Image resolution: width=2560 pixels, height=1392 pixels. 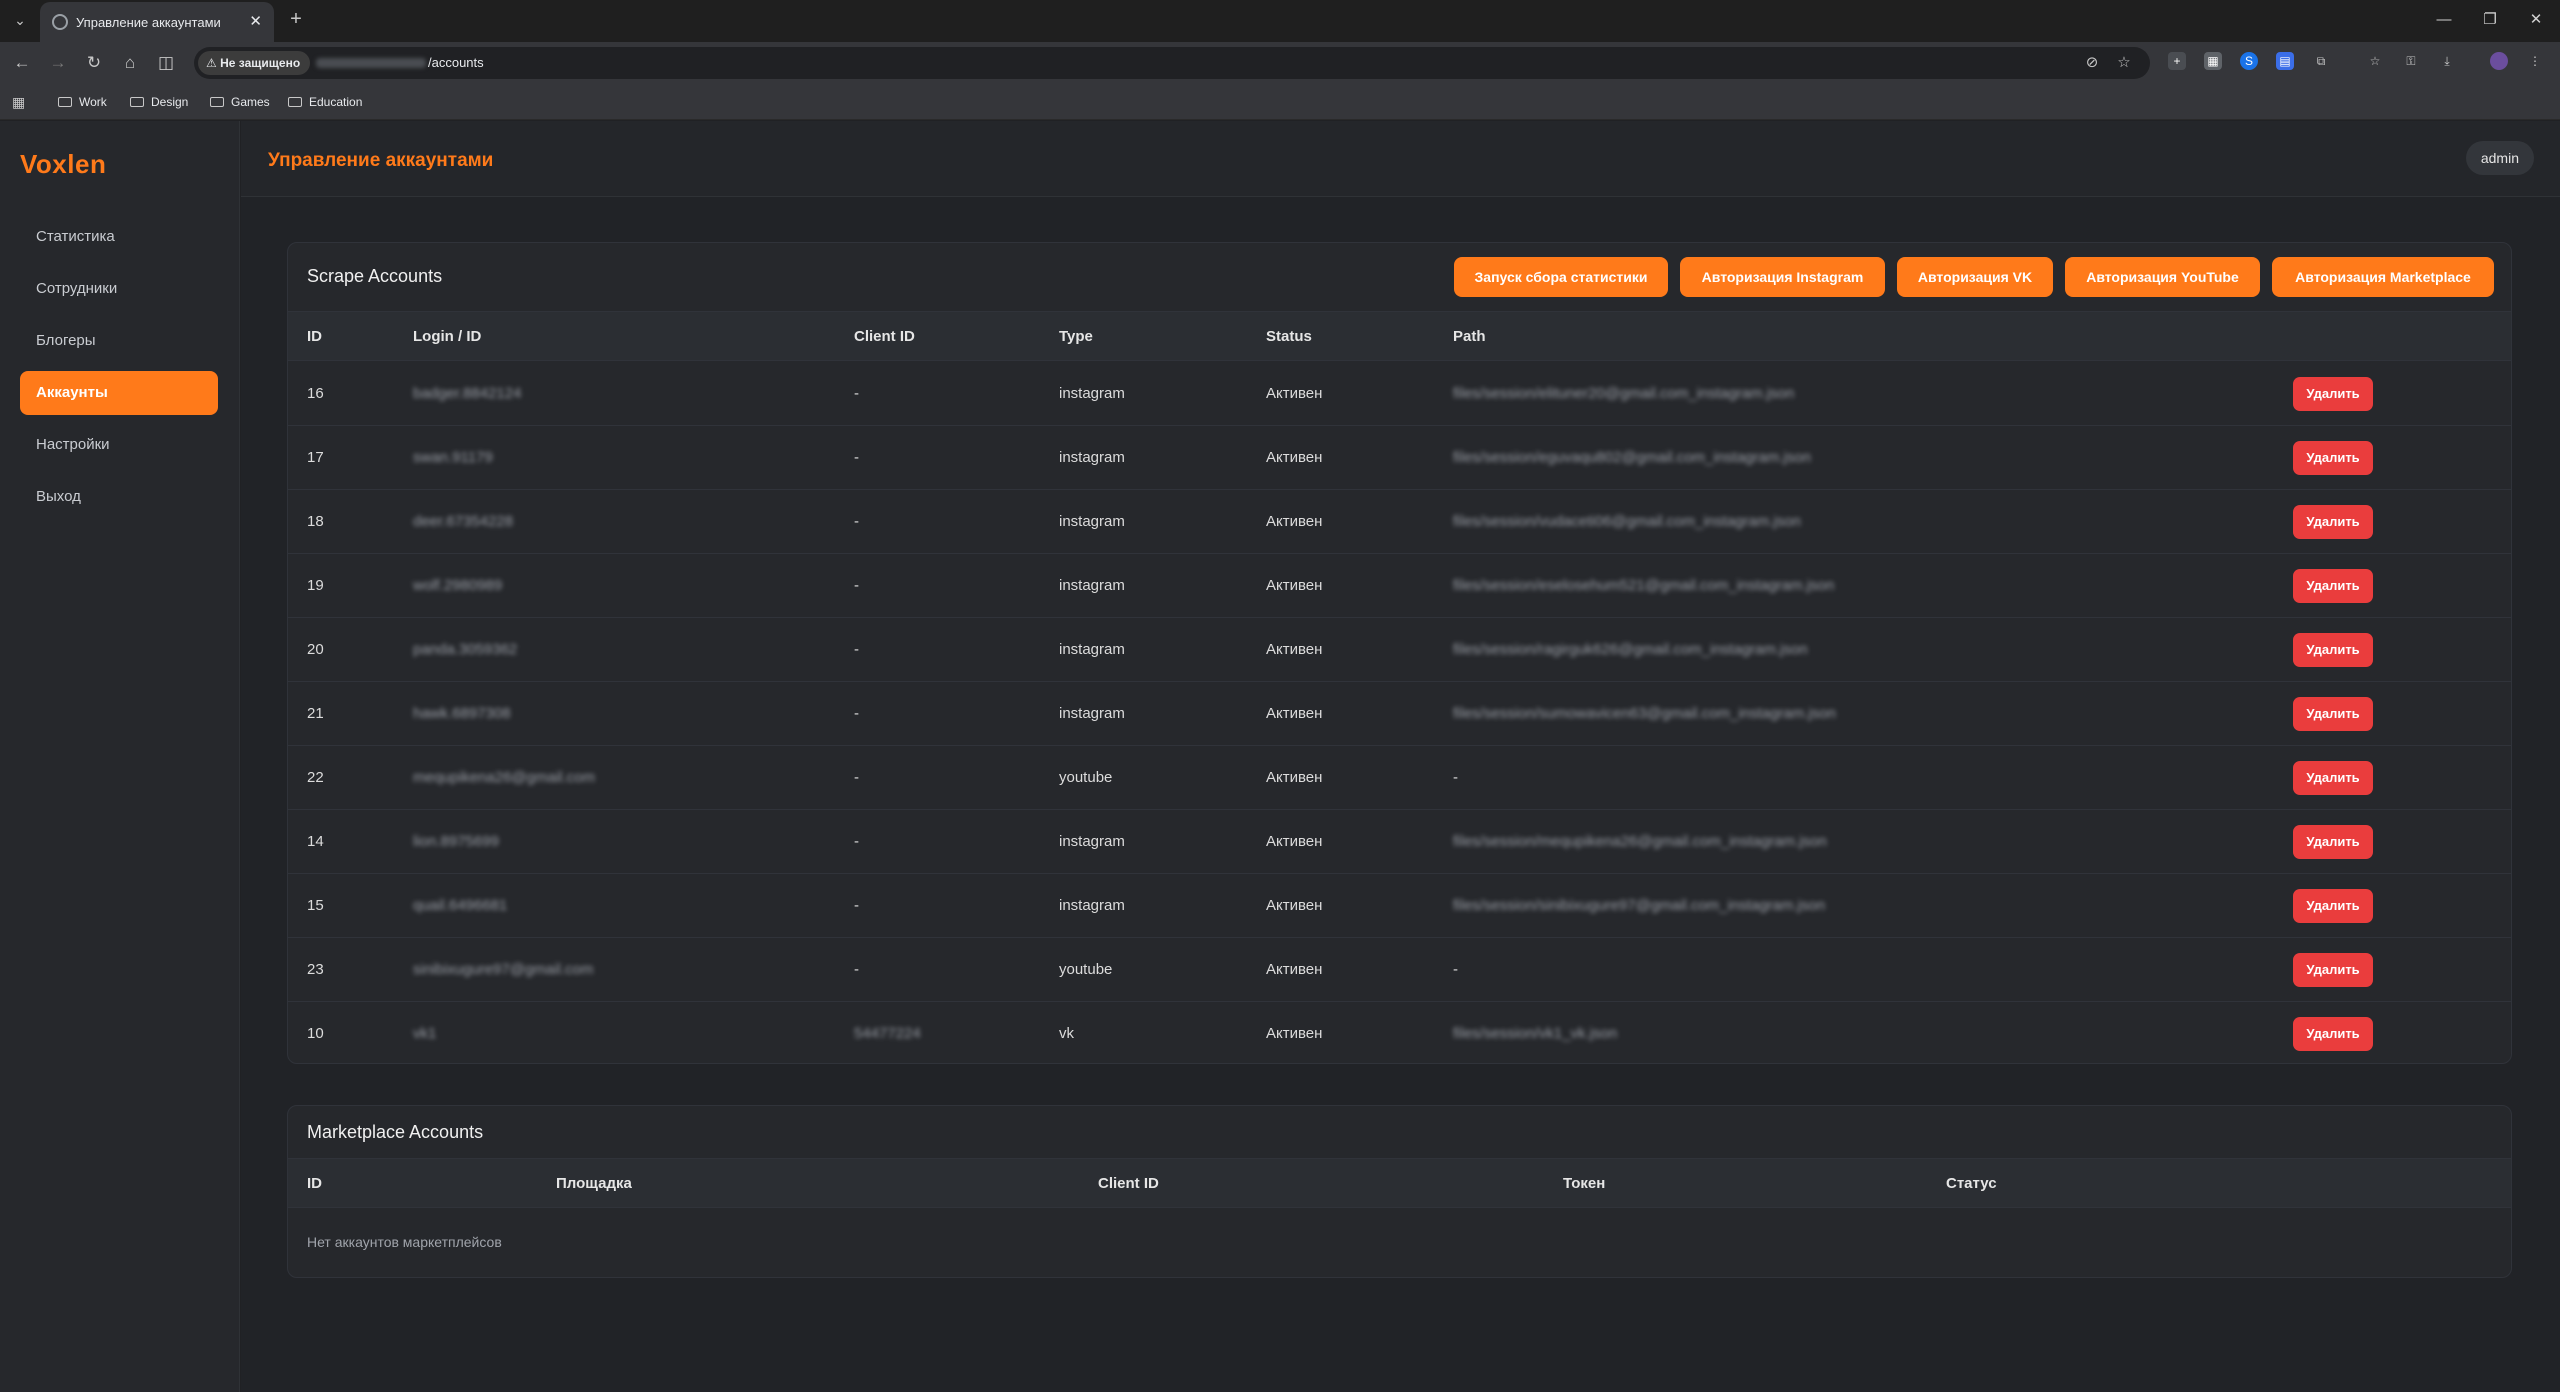 I want to click on passwords-key-icon: ⚿, so click(x=2411, y=61).